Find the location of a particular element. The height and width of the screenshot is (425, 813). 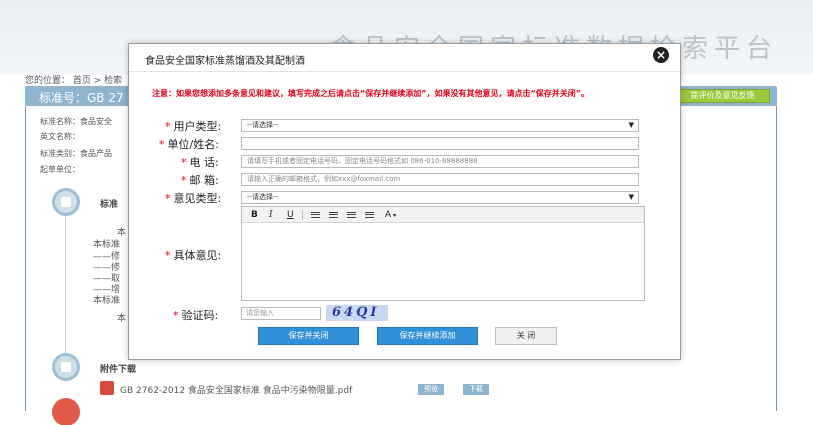

unit-name-input is located at coordinates (440, 143).